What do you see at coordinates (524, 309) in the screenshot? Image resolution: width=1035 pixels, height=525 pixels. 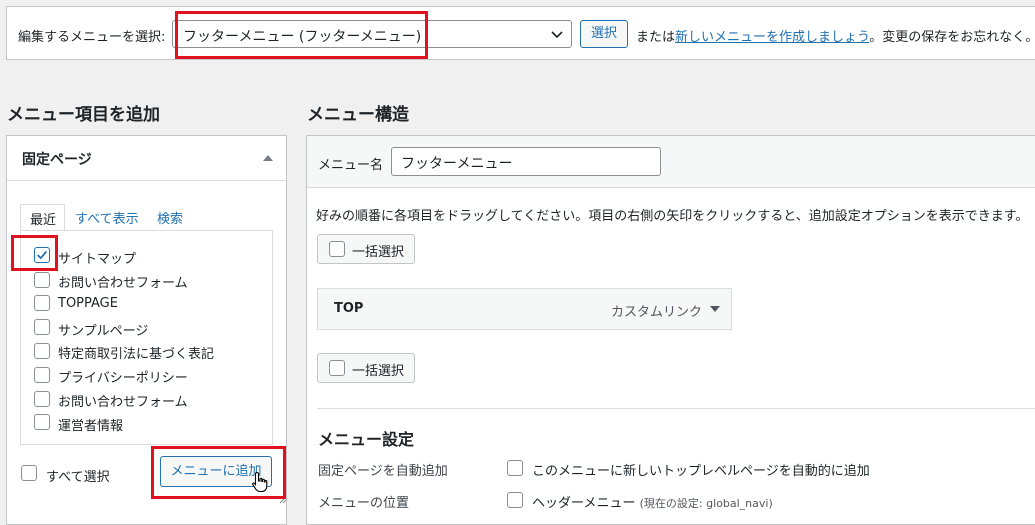 I see `menu-item: TOP カスタムリンク` at bounding box center [524, 309].